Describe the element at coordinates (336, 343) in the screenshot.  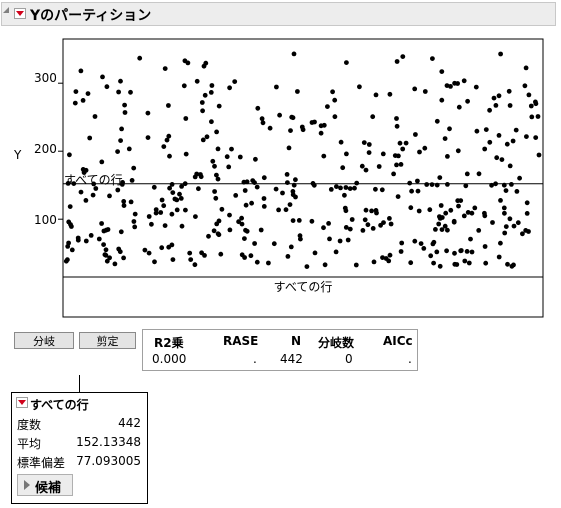
I see `stats-header-splits: 分岐数` at that location.